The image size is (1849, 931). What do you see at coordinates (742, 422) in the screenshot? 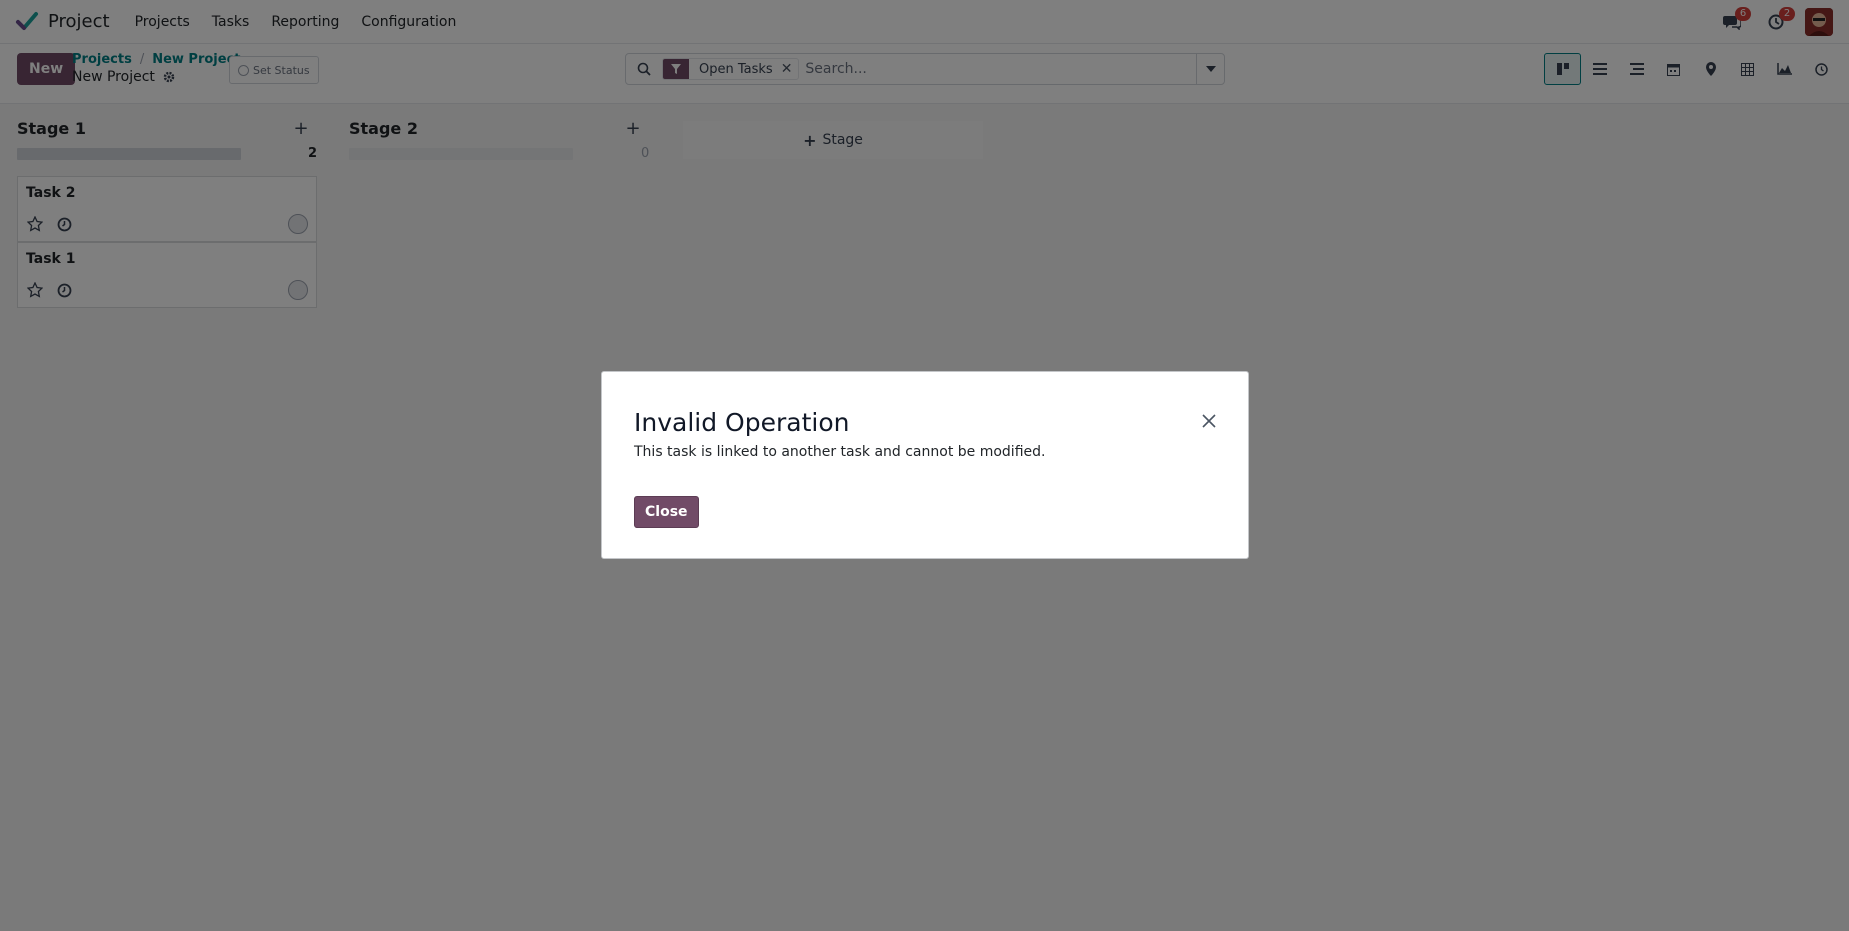
I see `dialog-title: Invalid Operation` at bounding box center [742, 422].